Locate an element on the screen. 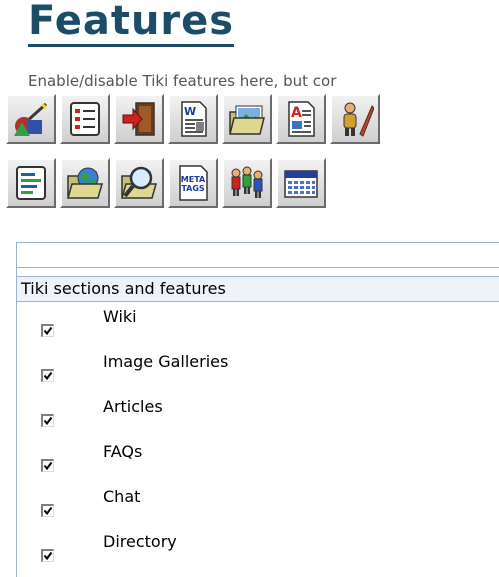  panel-top-bar is located at coordinates (258, 255).